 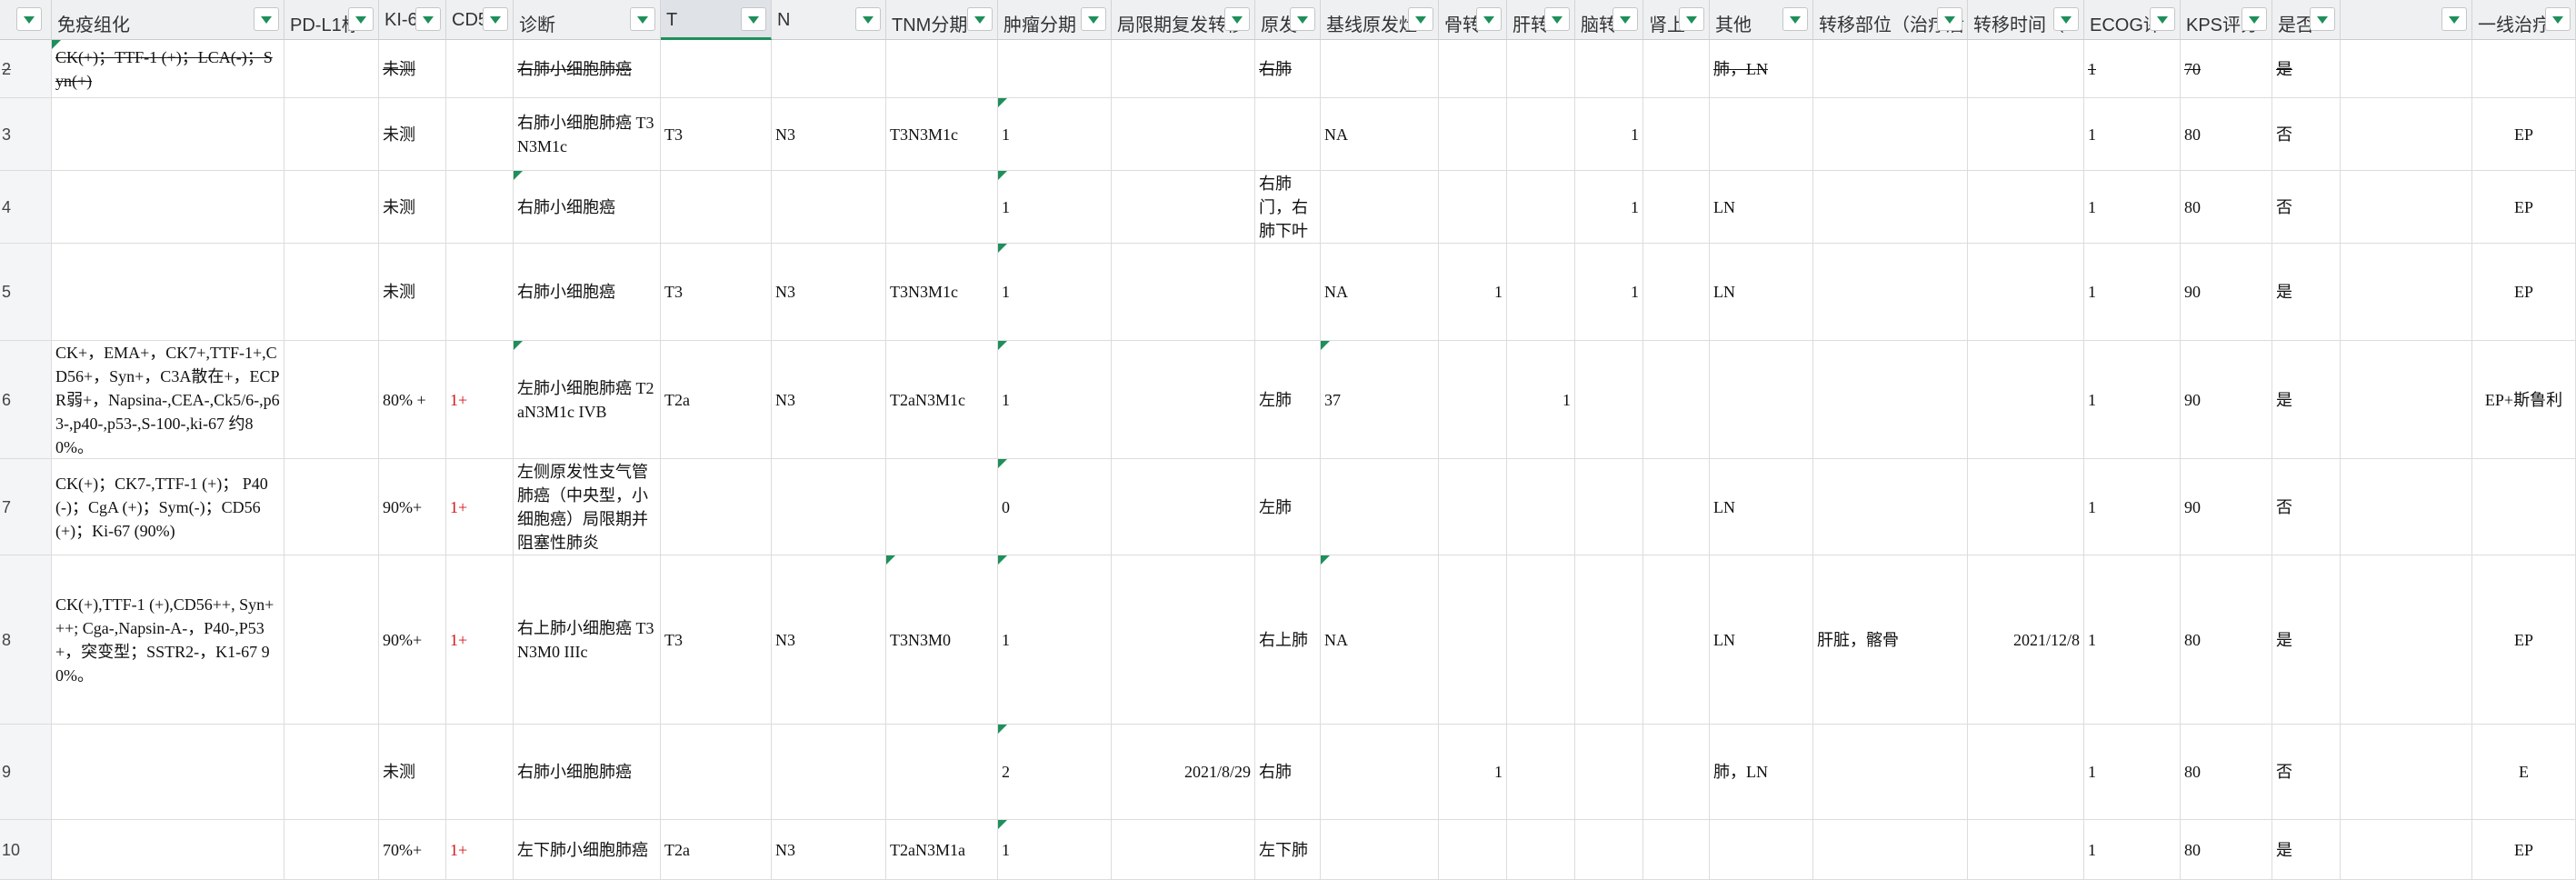 What do you see at coordinates (1288, 507) in the screenshot?
I see `table-cell-prim: 左肺` at bounding box center [1288, 507].